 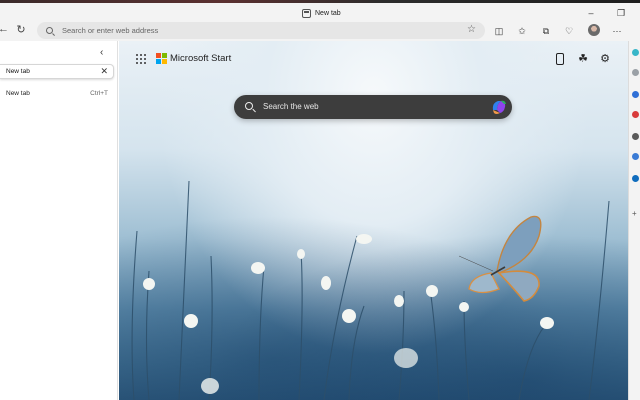 I want to click on new-tab-label: New tab, so click(x=18, y=93).